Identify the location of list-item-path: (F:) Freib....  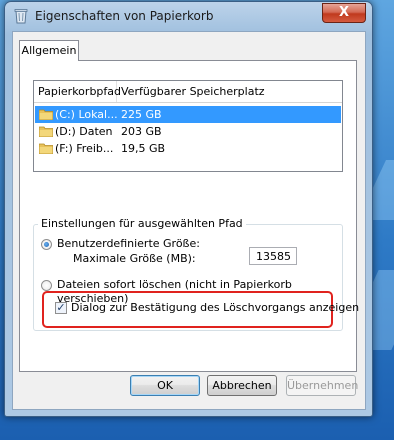
(84, 148).